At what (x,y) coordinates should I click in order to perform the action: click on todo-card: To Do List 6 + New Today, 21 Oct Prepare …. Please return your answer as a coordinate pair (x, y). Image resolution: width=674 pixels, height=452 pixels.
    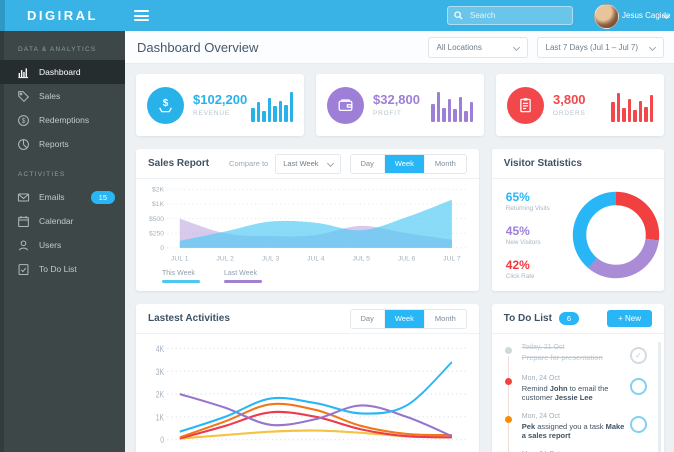
    Looking at the image, I should click on (577, 378).